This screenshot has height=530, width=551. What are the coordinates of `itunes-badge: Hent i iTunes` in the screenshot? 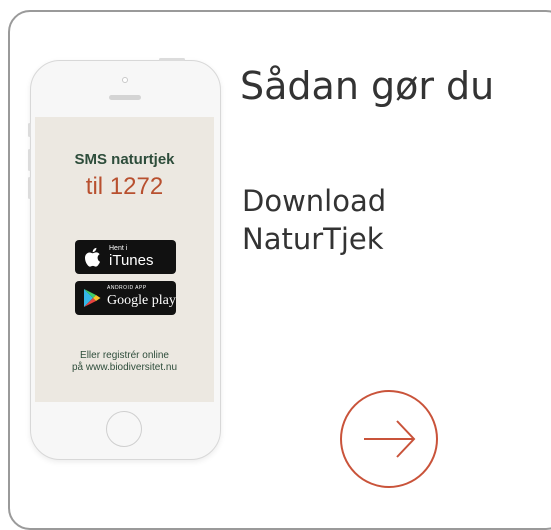 It's located at (125, 257).